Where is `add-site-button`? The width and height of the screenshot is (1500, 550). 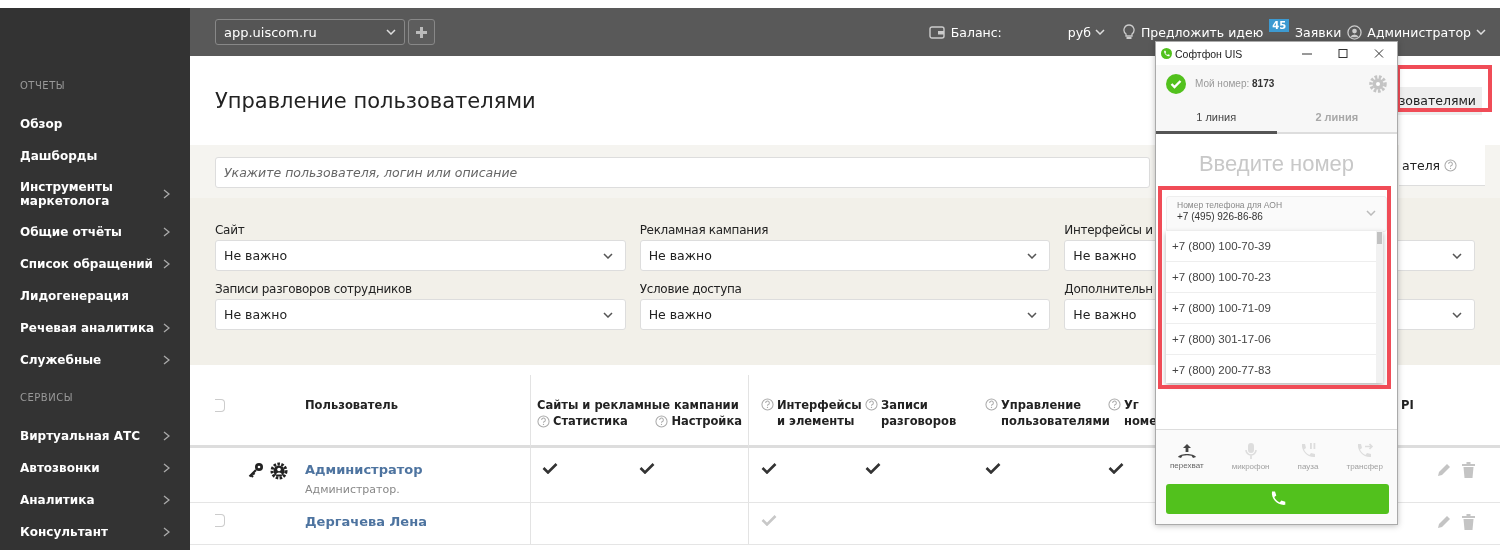
add-site-button is located at coordinates (421, 32).